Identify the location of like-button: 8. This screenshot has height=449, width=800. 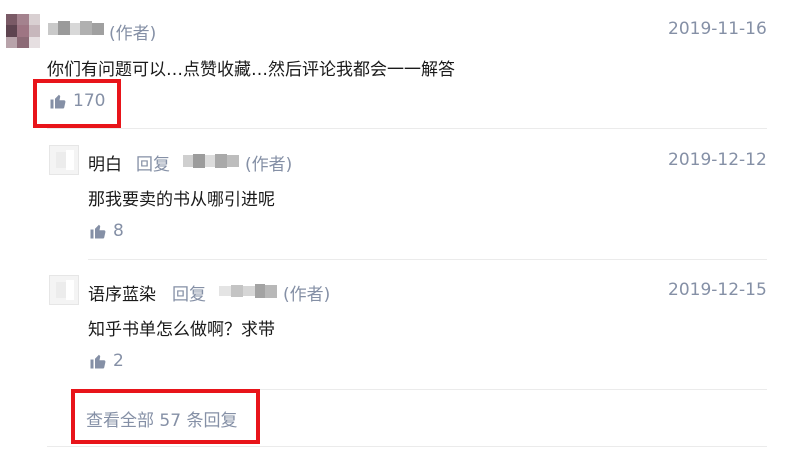
(106, 231).